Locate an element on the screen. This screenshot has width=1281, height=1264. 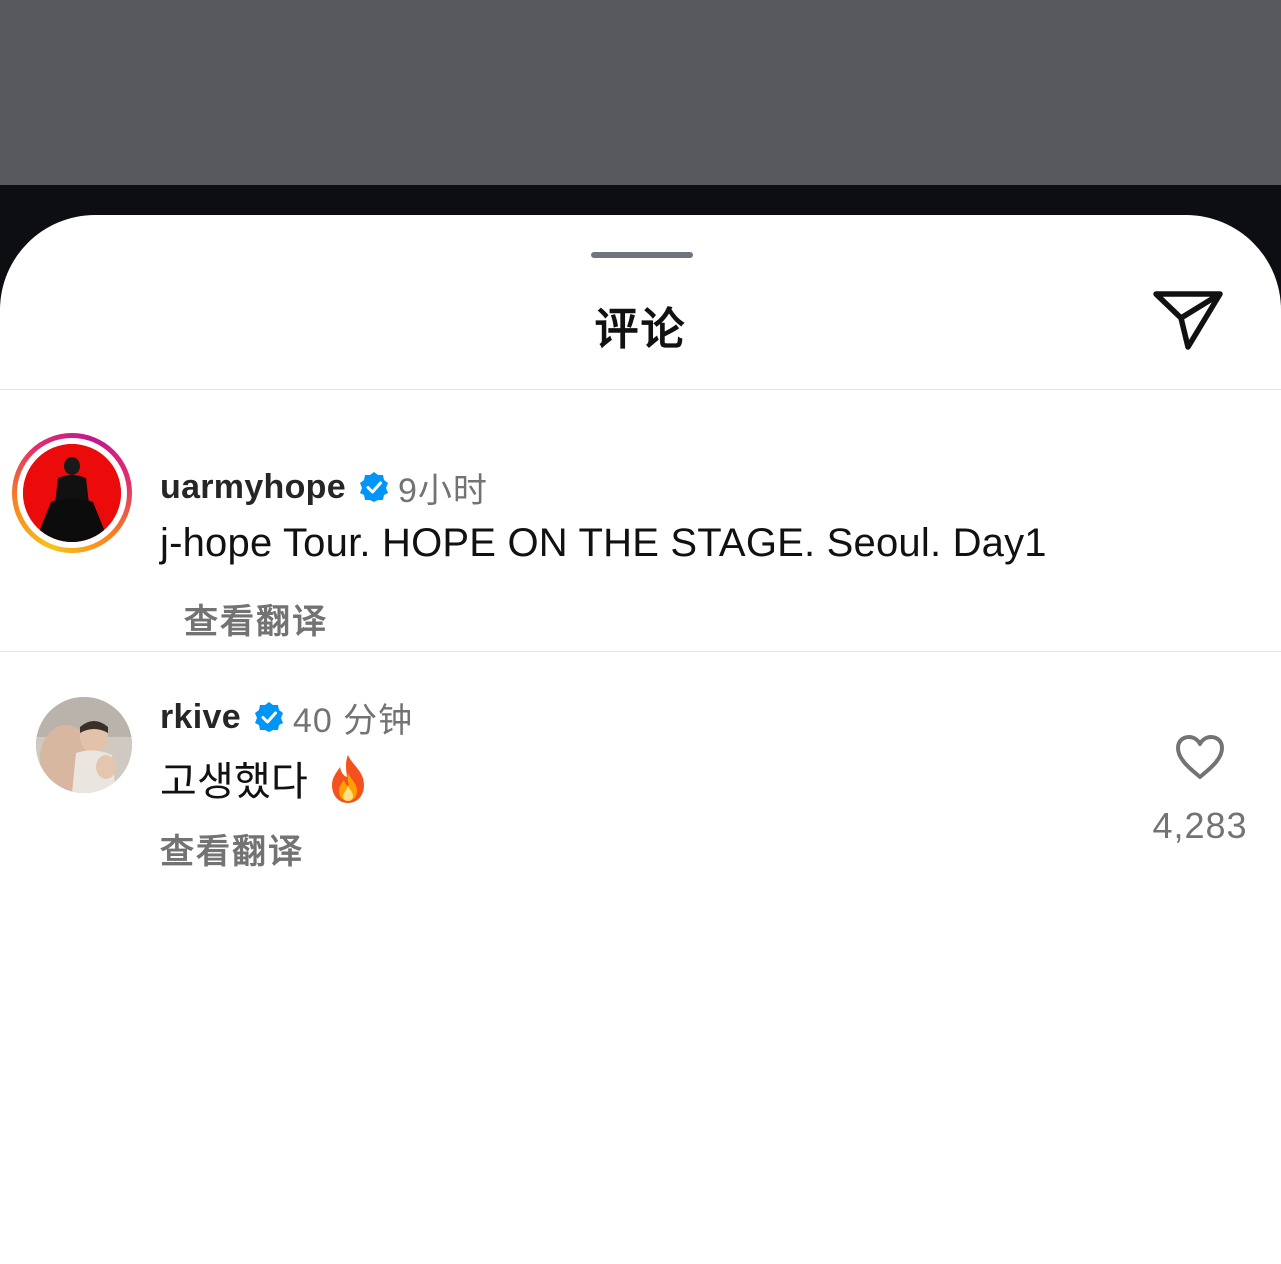
avatar-photo-image is located at coordinates (84, 745).